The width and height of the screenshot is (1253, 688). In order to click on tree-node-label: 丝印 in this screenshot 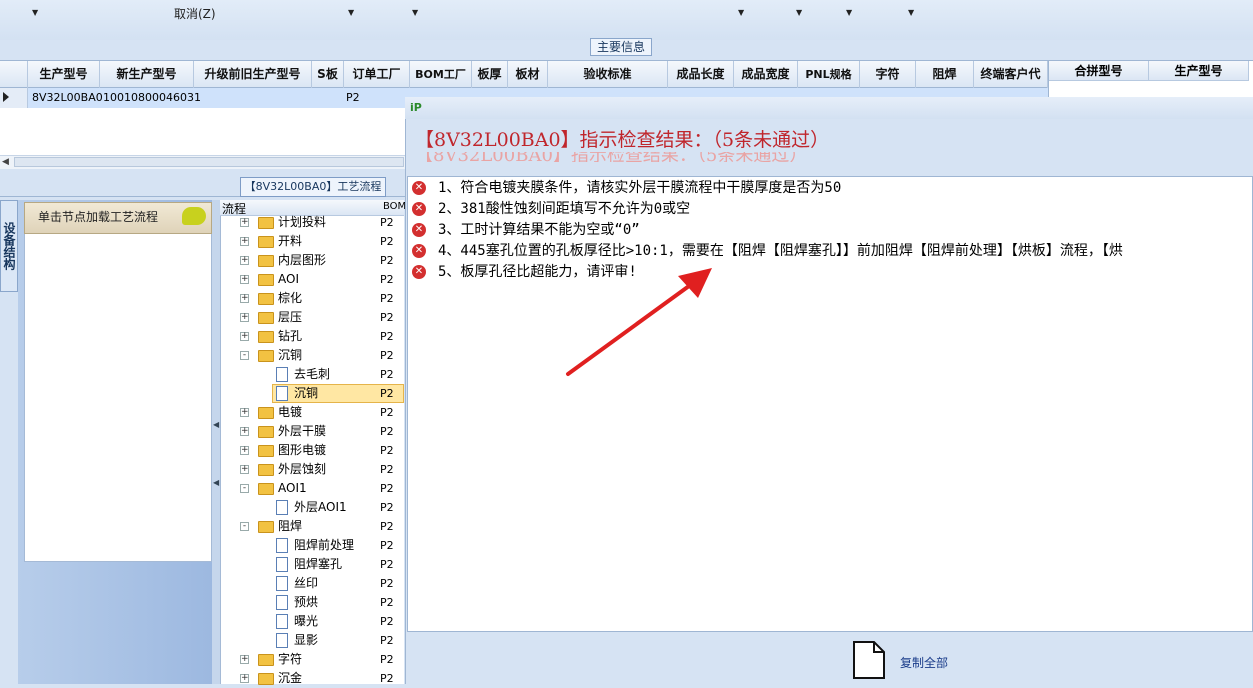, I will do `click(306, 583)`.